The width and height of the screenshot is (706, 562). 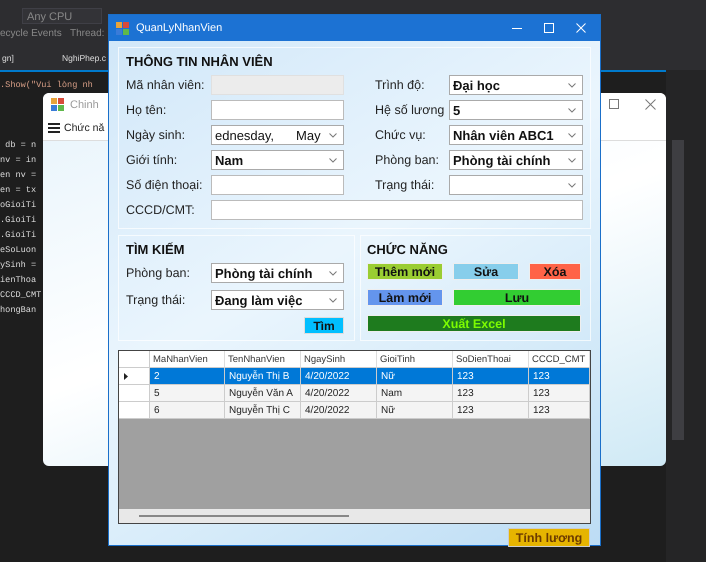 What do you see at coordinates (244, 135) in the screenshot?
I see `date-part: ednesday,` at bounding box center [244, 135].